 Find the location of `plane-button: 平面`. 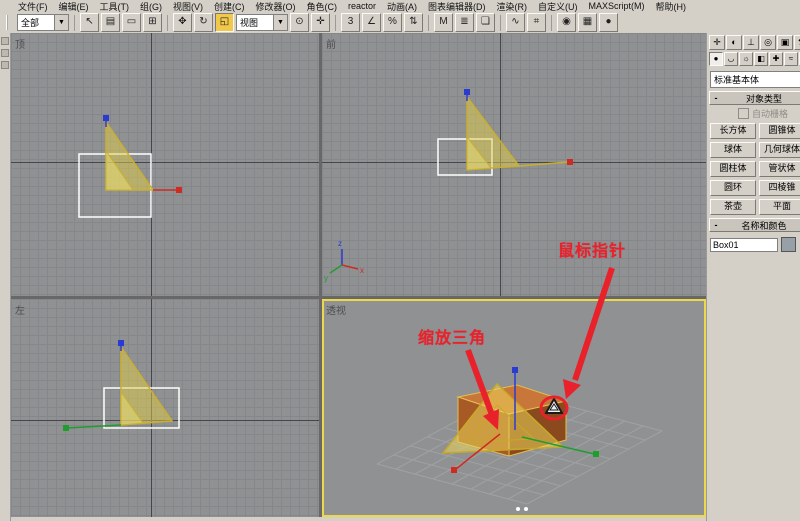

plane-button: 平面 is located at coordinates (779, 207).